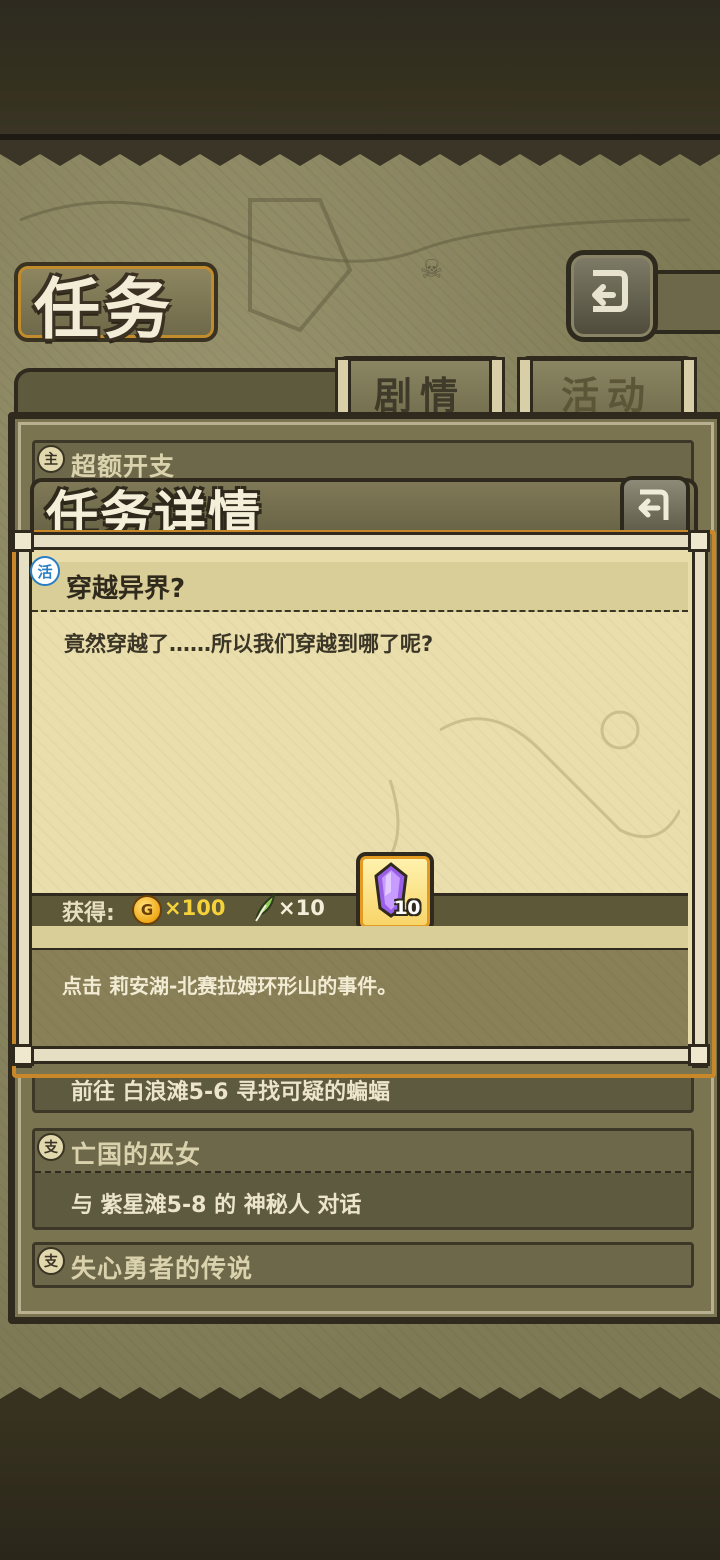  What do you see at coordinates (395, 892) in the screenshot?
I see `crystal-reward-slot` at bounding box center [395, 892].